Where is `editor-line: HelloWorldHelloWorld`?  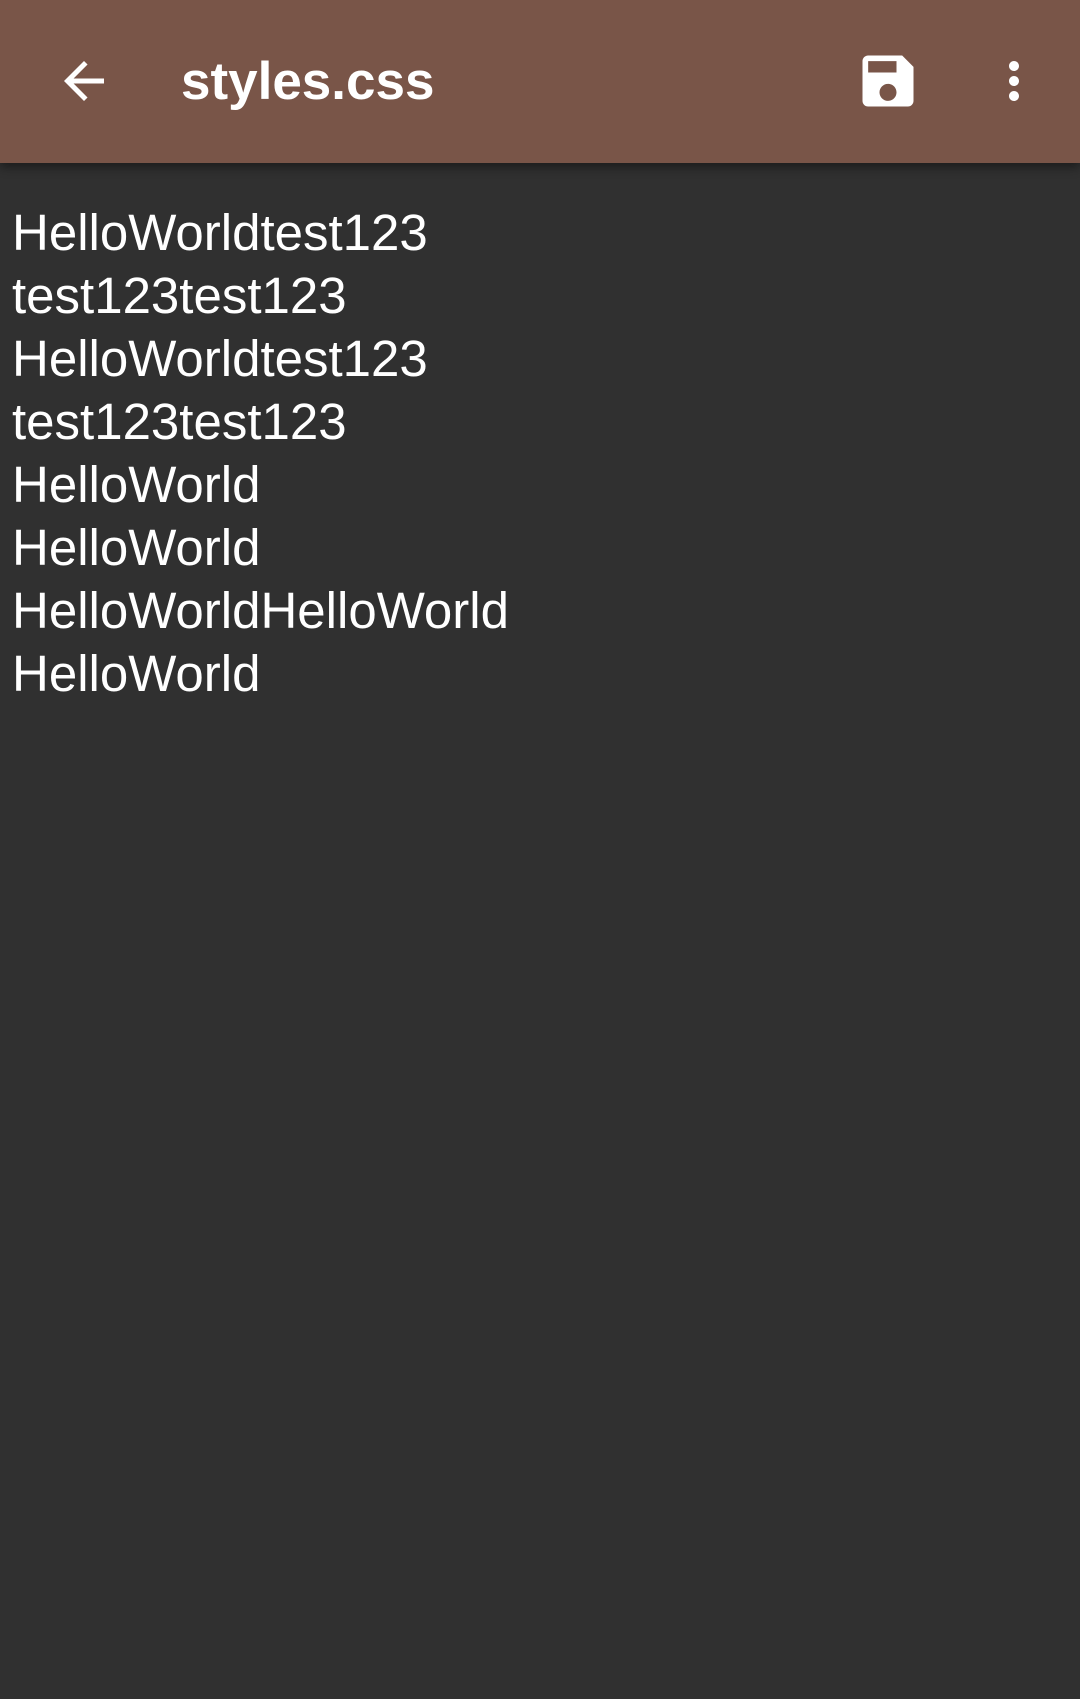 editor-line: HelloWorldHelloWorld is located at coordinates (260, 610).